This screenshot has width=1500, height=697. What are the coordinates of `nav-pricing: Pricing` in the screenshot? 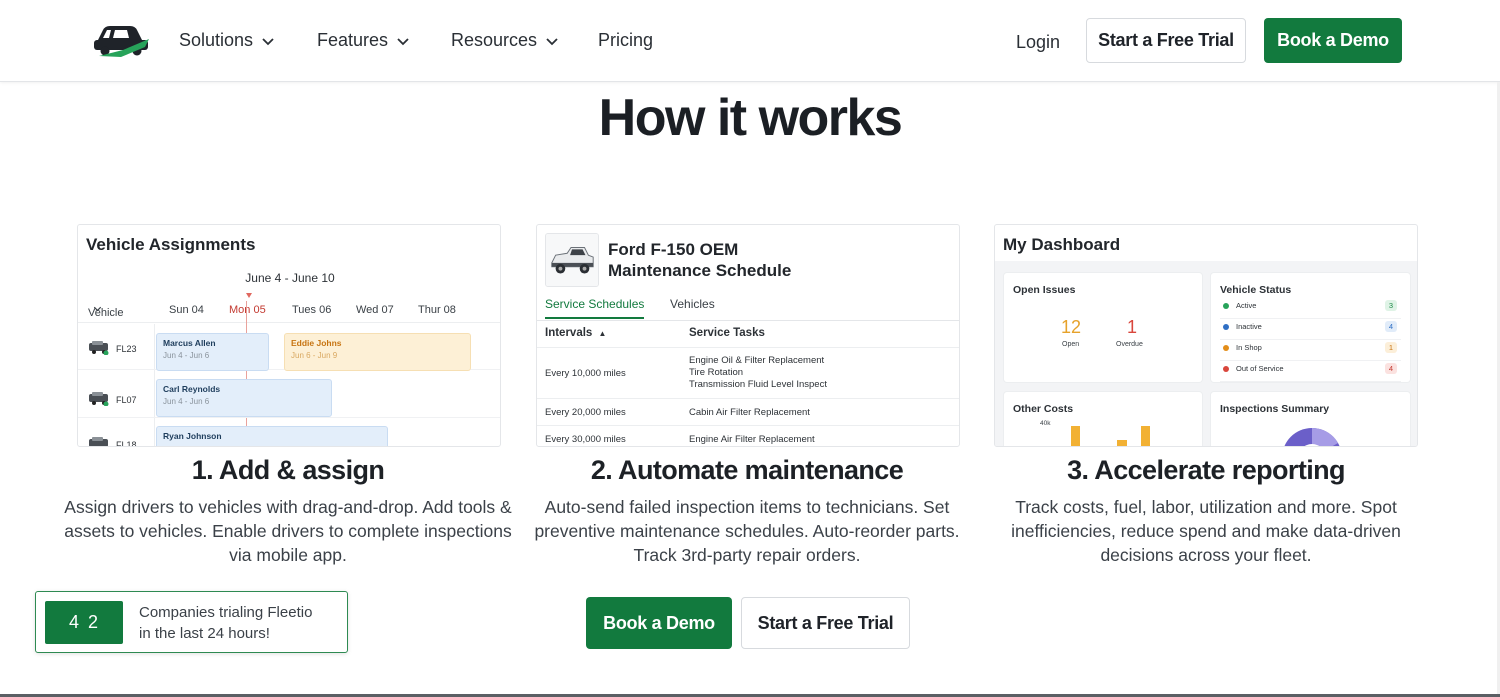 It's located at (625, 40).